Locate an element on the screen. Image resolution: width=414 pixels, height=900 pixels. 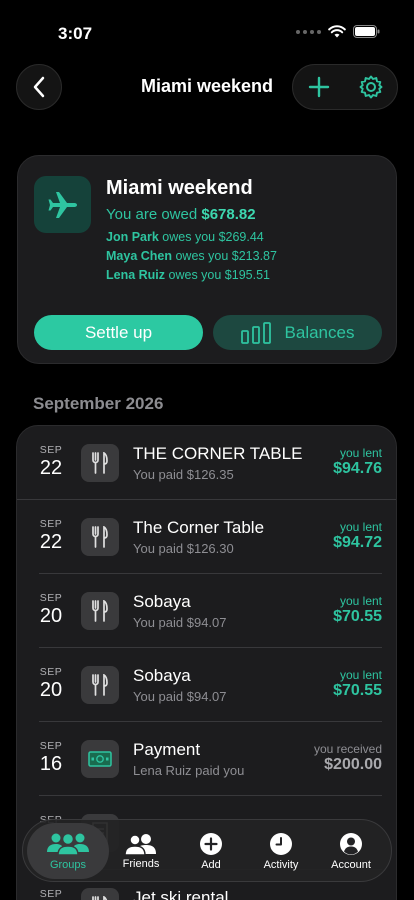
tab-label: Groups is located at coordinates (68, 864).